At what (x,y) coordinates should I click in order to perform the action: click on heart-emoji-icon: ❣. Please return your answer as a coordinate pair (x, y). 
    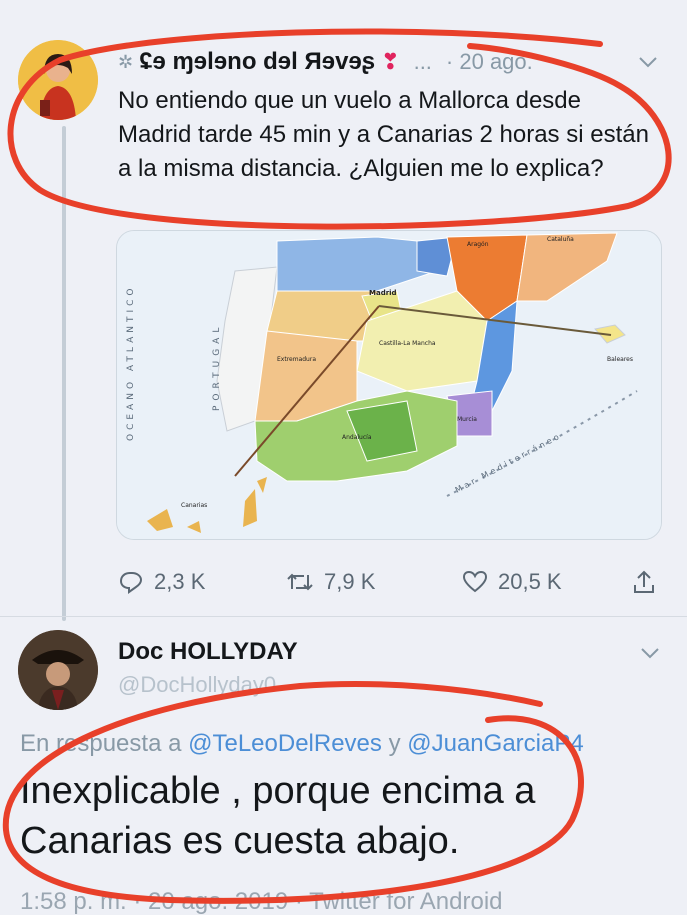
    Looking at the image, I should click on (390, 61).